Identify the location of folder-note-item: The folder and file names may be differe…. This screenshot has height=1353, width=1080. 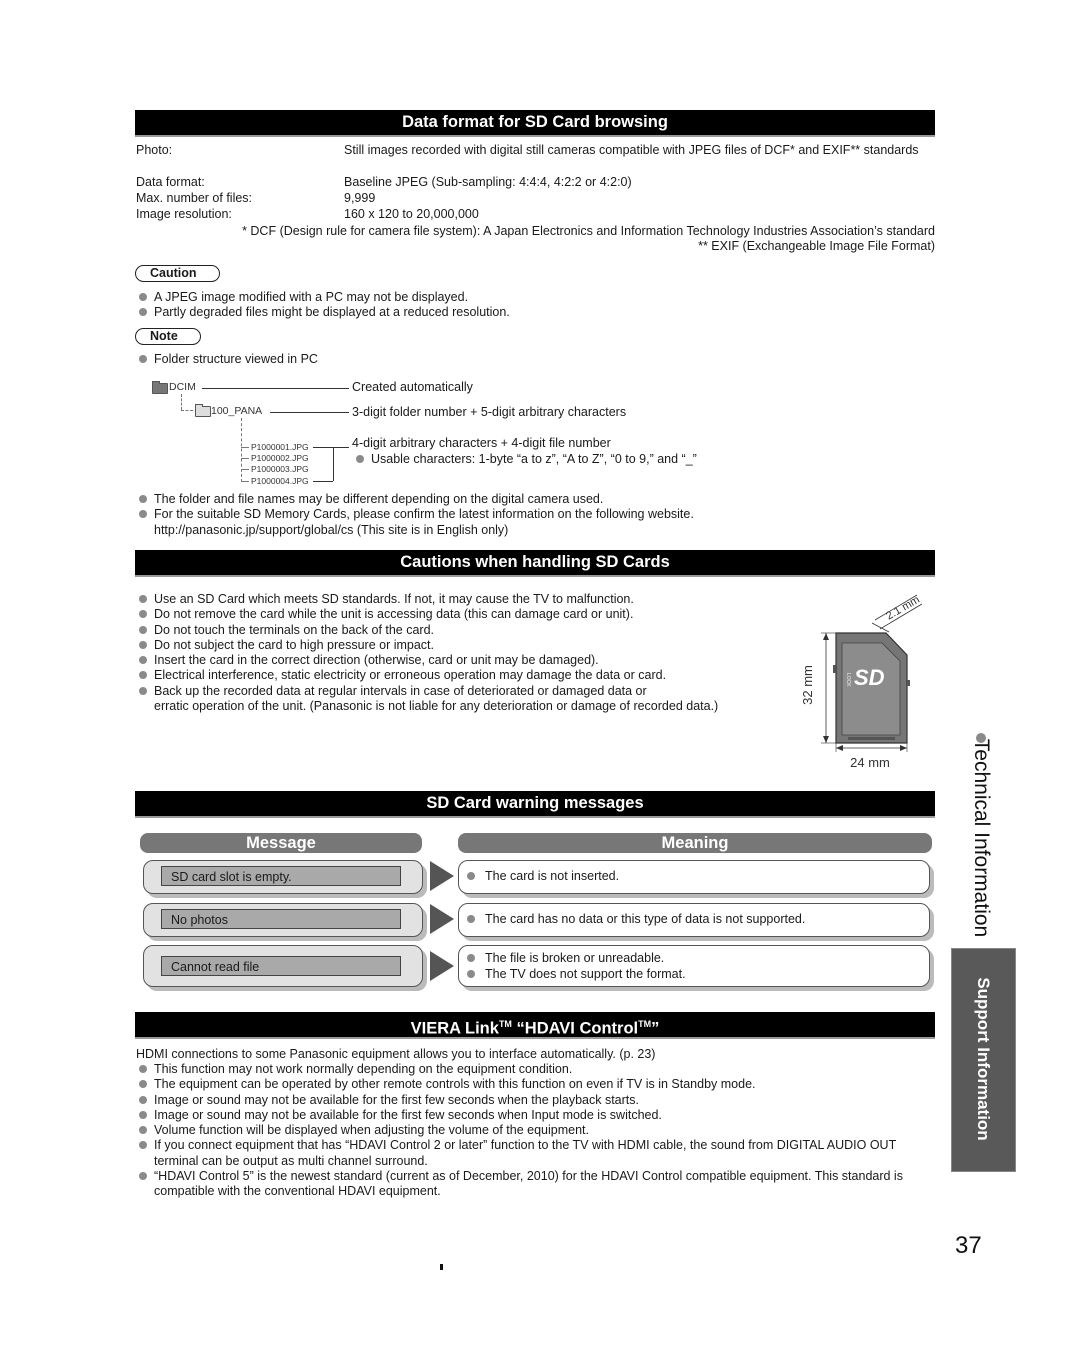
(415, 499).